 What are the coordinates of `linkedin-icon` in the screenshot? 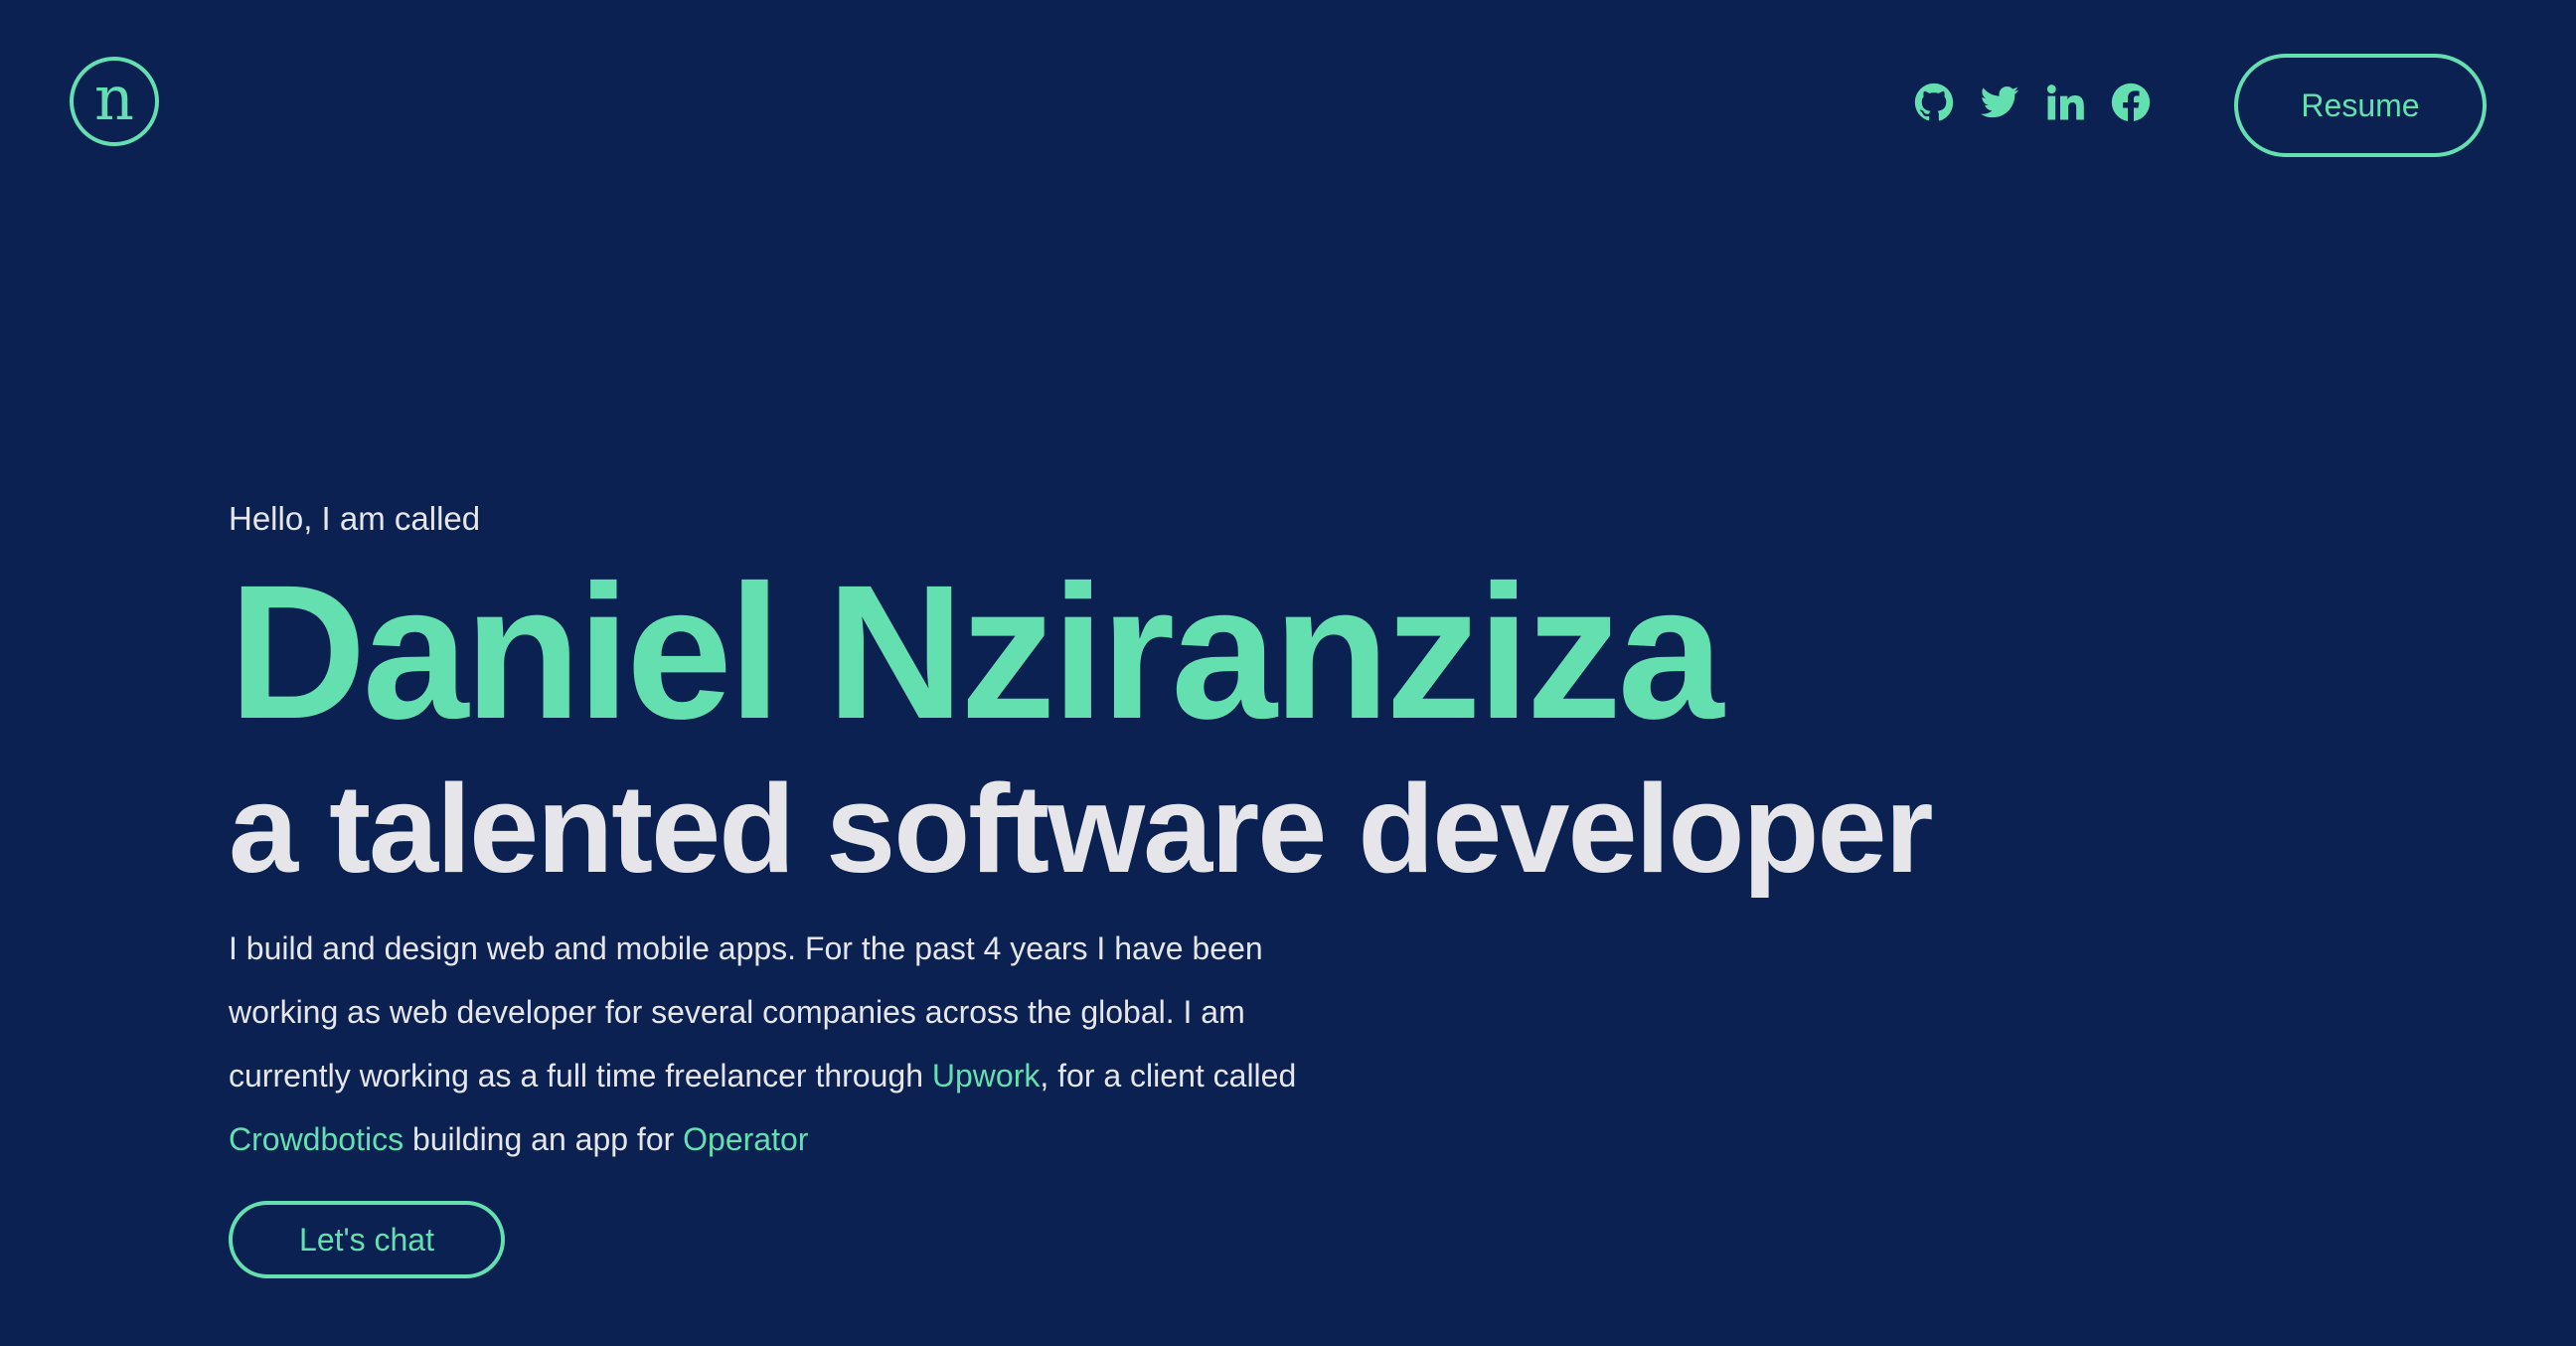 It's located at (2065, 102).